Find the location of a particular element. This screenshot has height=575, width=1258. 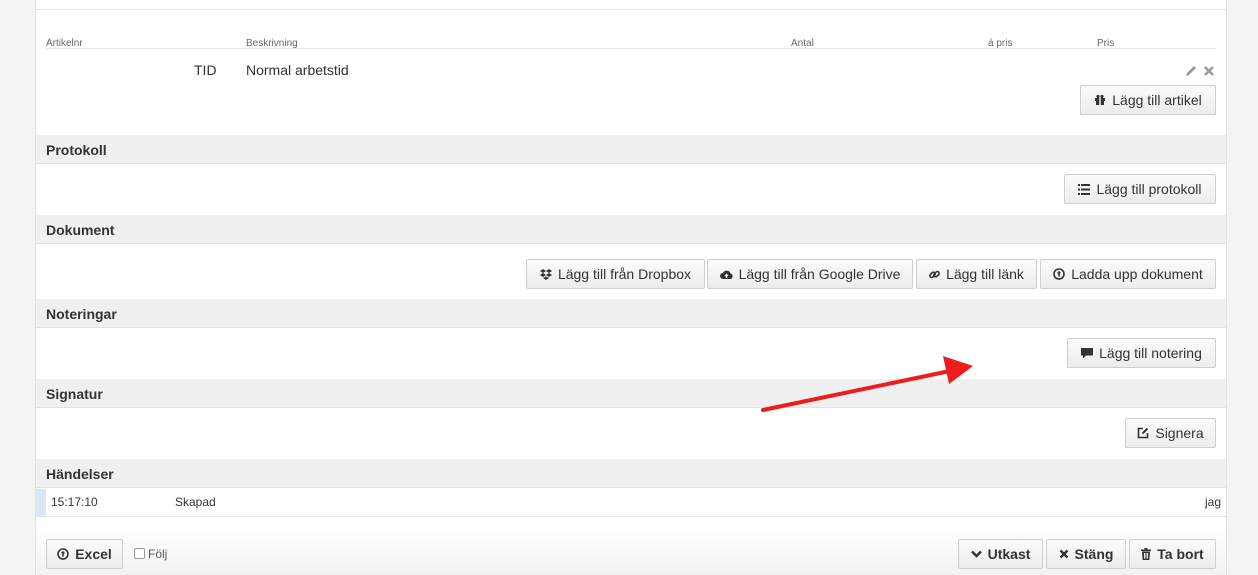

follow-checkbox is located at coordinates (139, 553).